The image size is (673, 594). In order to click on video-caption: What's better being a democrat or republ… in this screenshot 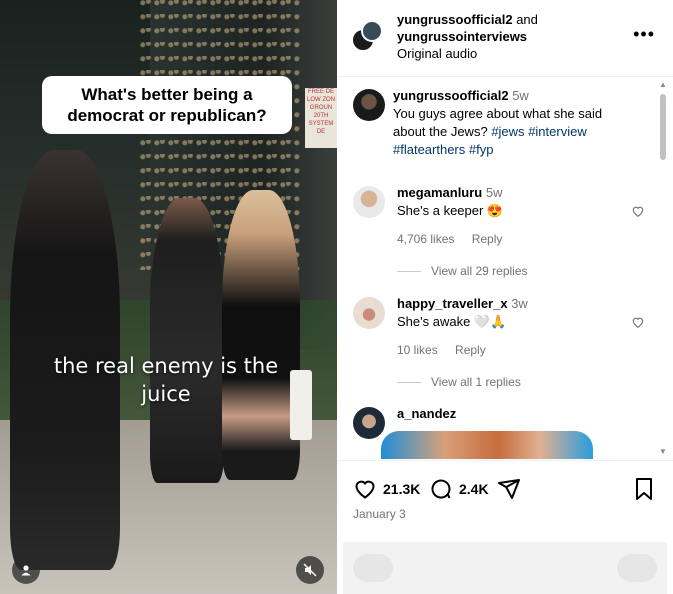, I will do `click(167, 105)`.